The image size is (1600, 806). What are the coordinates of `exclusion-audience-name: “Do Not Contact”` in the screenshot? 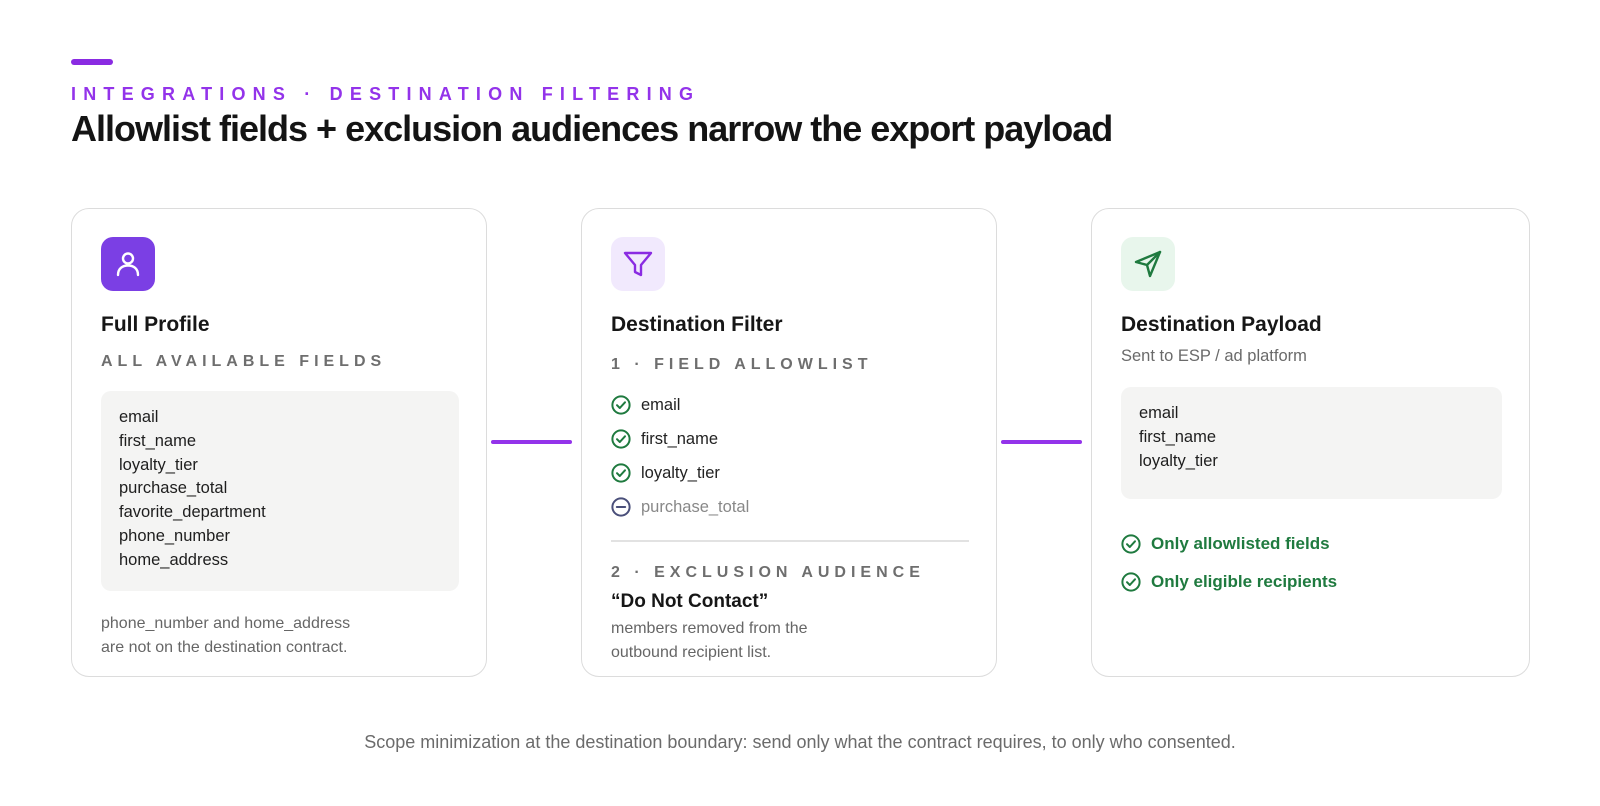 It's located at (690, 601).